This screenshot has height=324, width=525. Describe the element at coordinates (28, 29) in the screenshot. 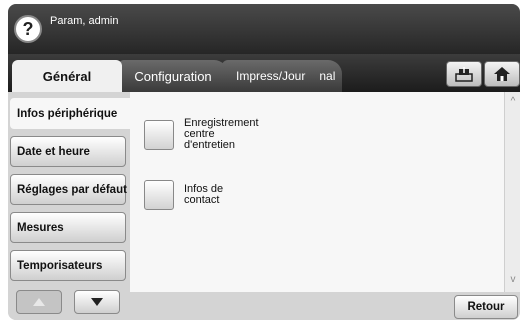

I see `help-button: ?` at that location.